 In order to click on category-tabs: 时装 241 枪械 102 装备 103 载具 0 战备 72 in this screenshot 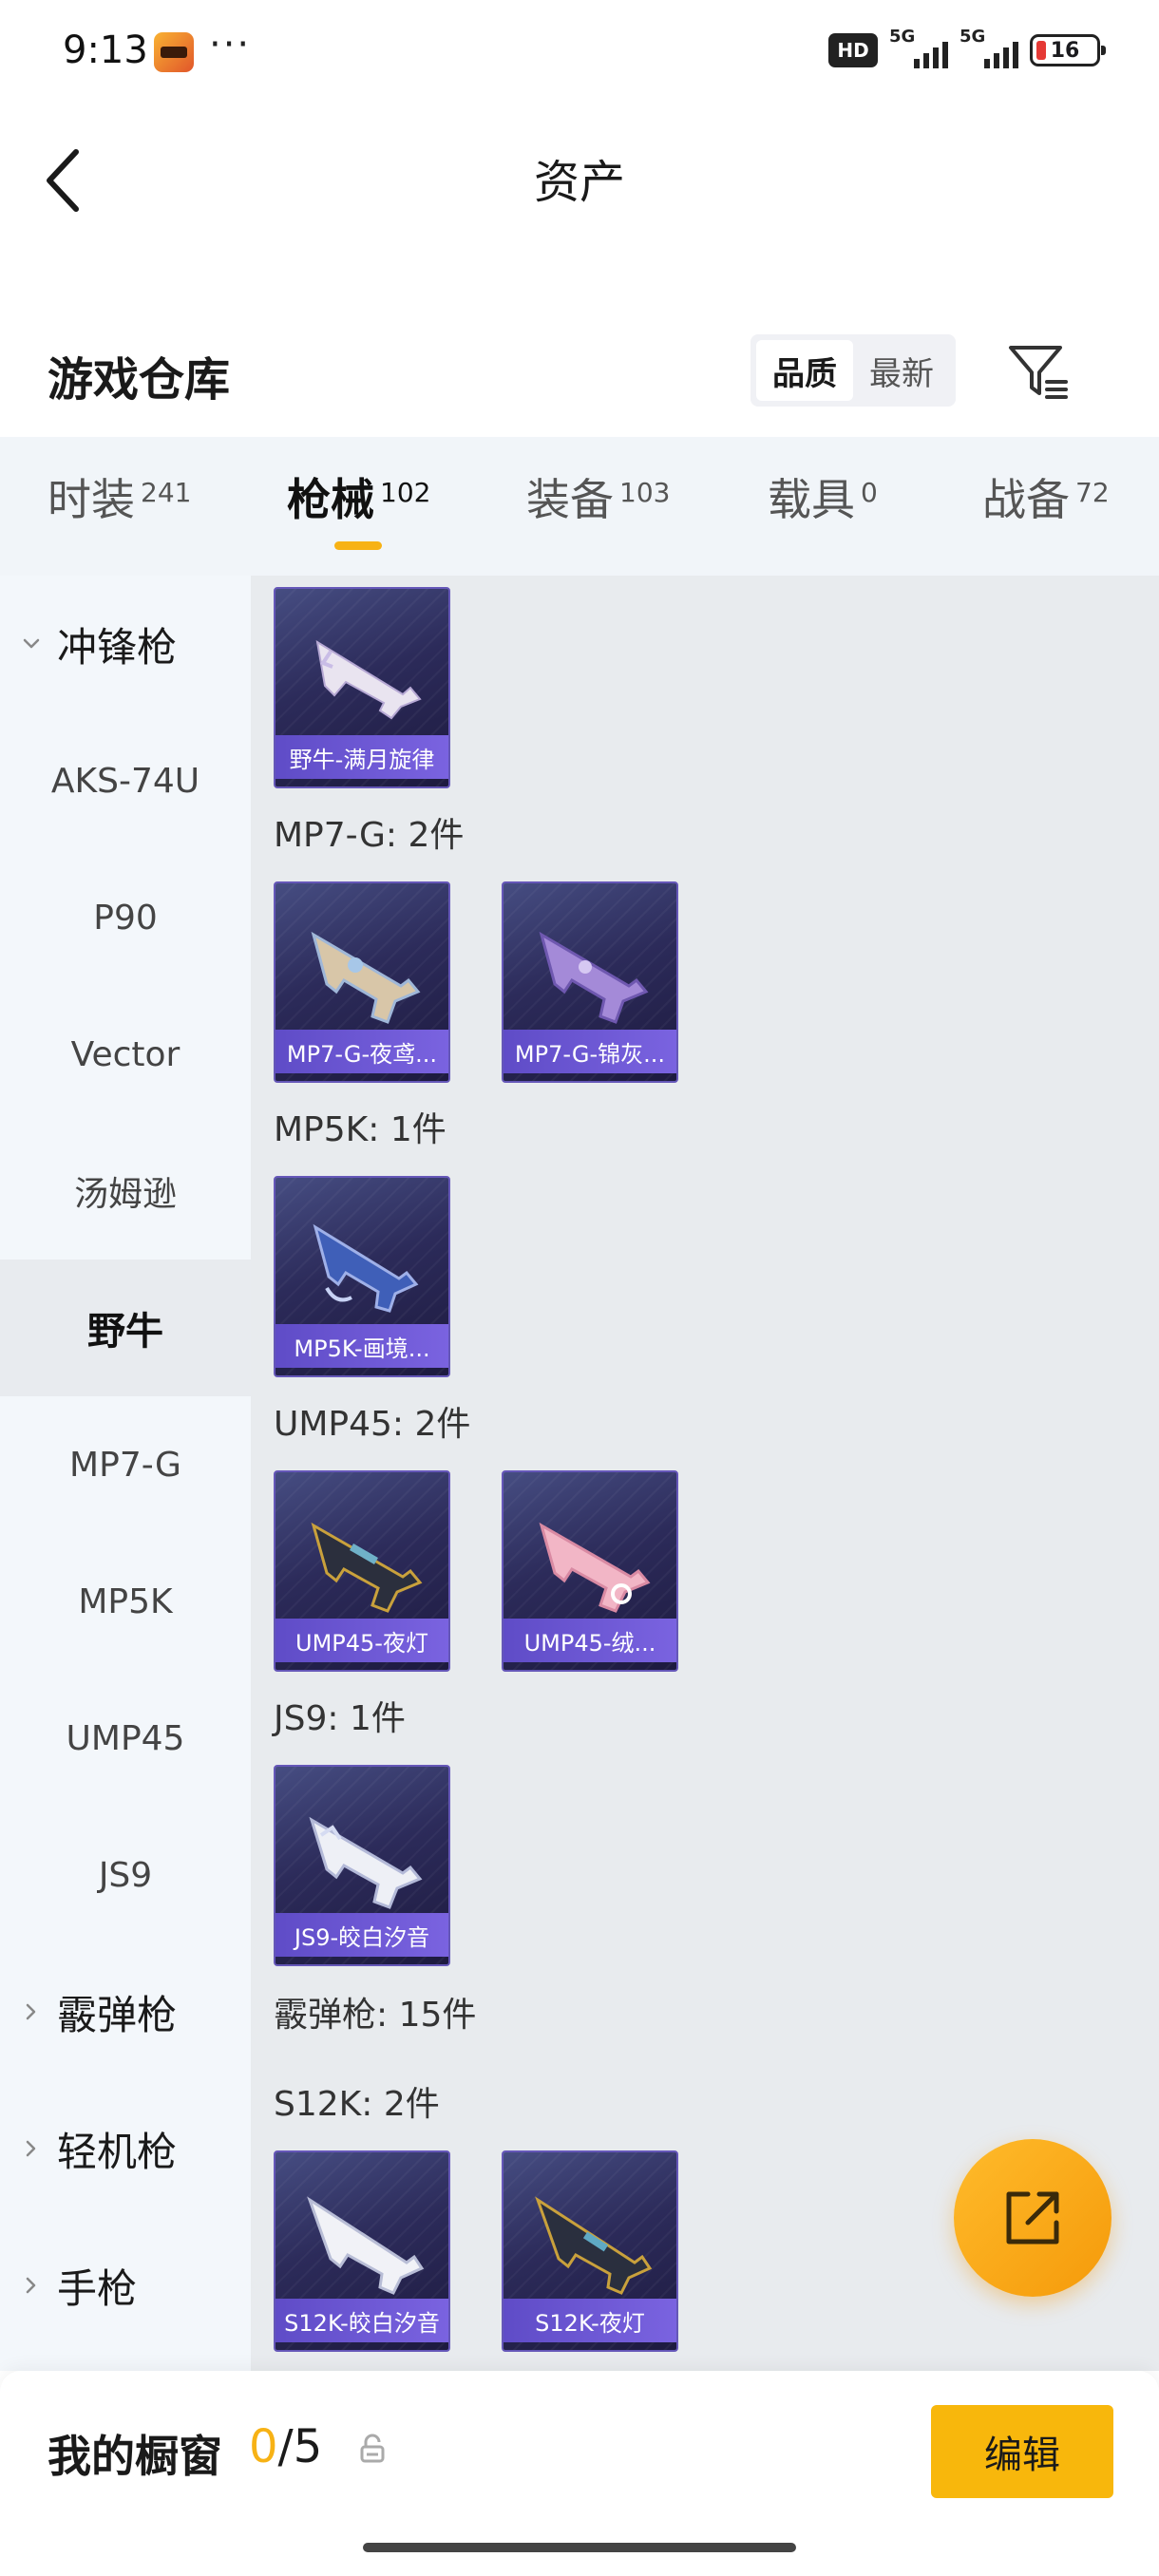, I will do `click(579, 507)`.